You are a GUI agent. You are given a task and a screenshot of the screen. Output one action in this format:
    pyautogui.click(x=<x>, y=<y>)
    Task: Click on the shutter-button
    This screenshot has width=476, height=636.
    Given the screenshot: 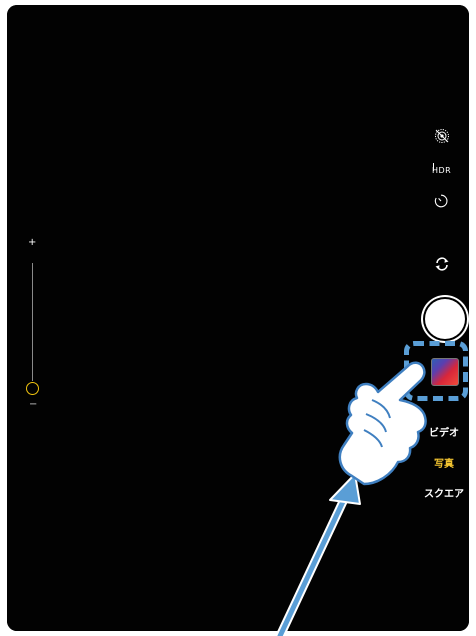 What is the action you would take?
    pyautogui.click(x=445, y=319)
    